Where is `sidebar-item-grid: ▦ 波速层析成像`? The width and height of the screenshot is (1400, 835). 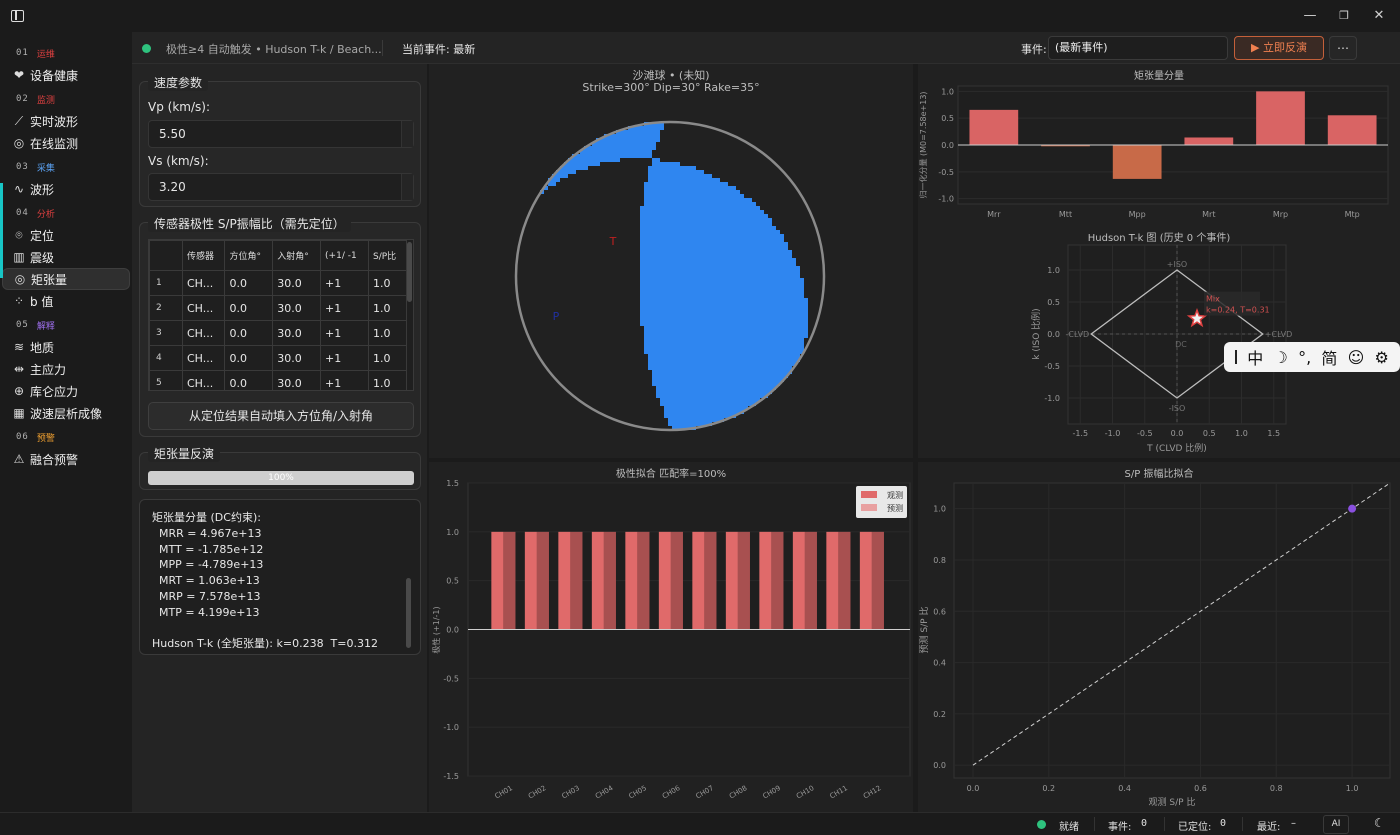
sidebar-item-grid: ▦ 波速层析成像 is located at coordinates (65, 413).